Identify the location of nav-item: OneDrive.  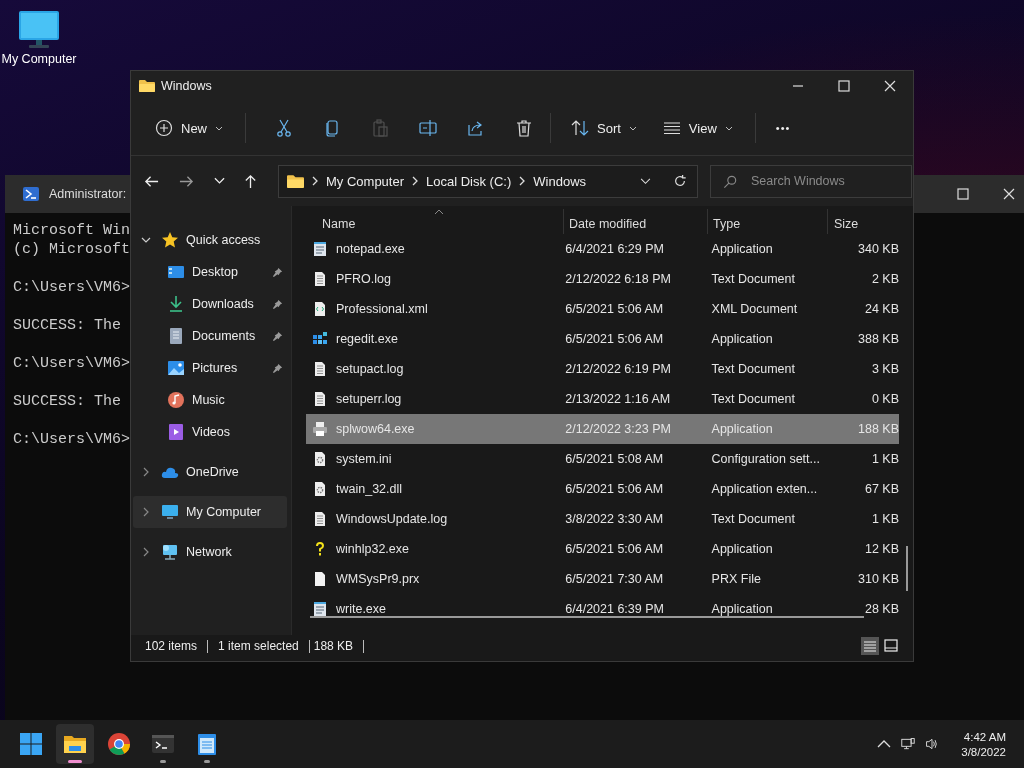
(210, 472).